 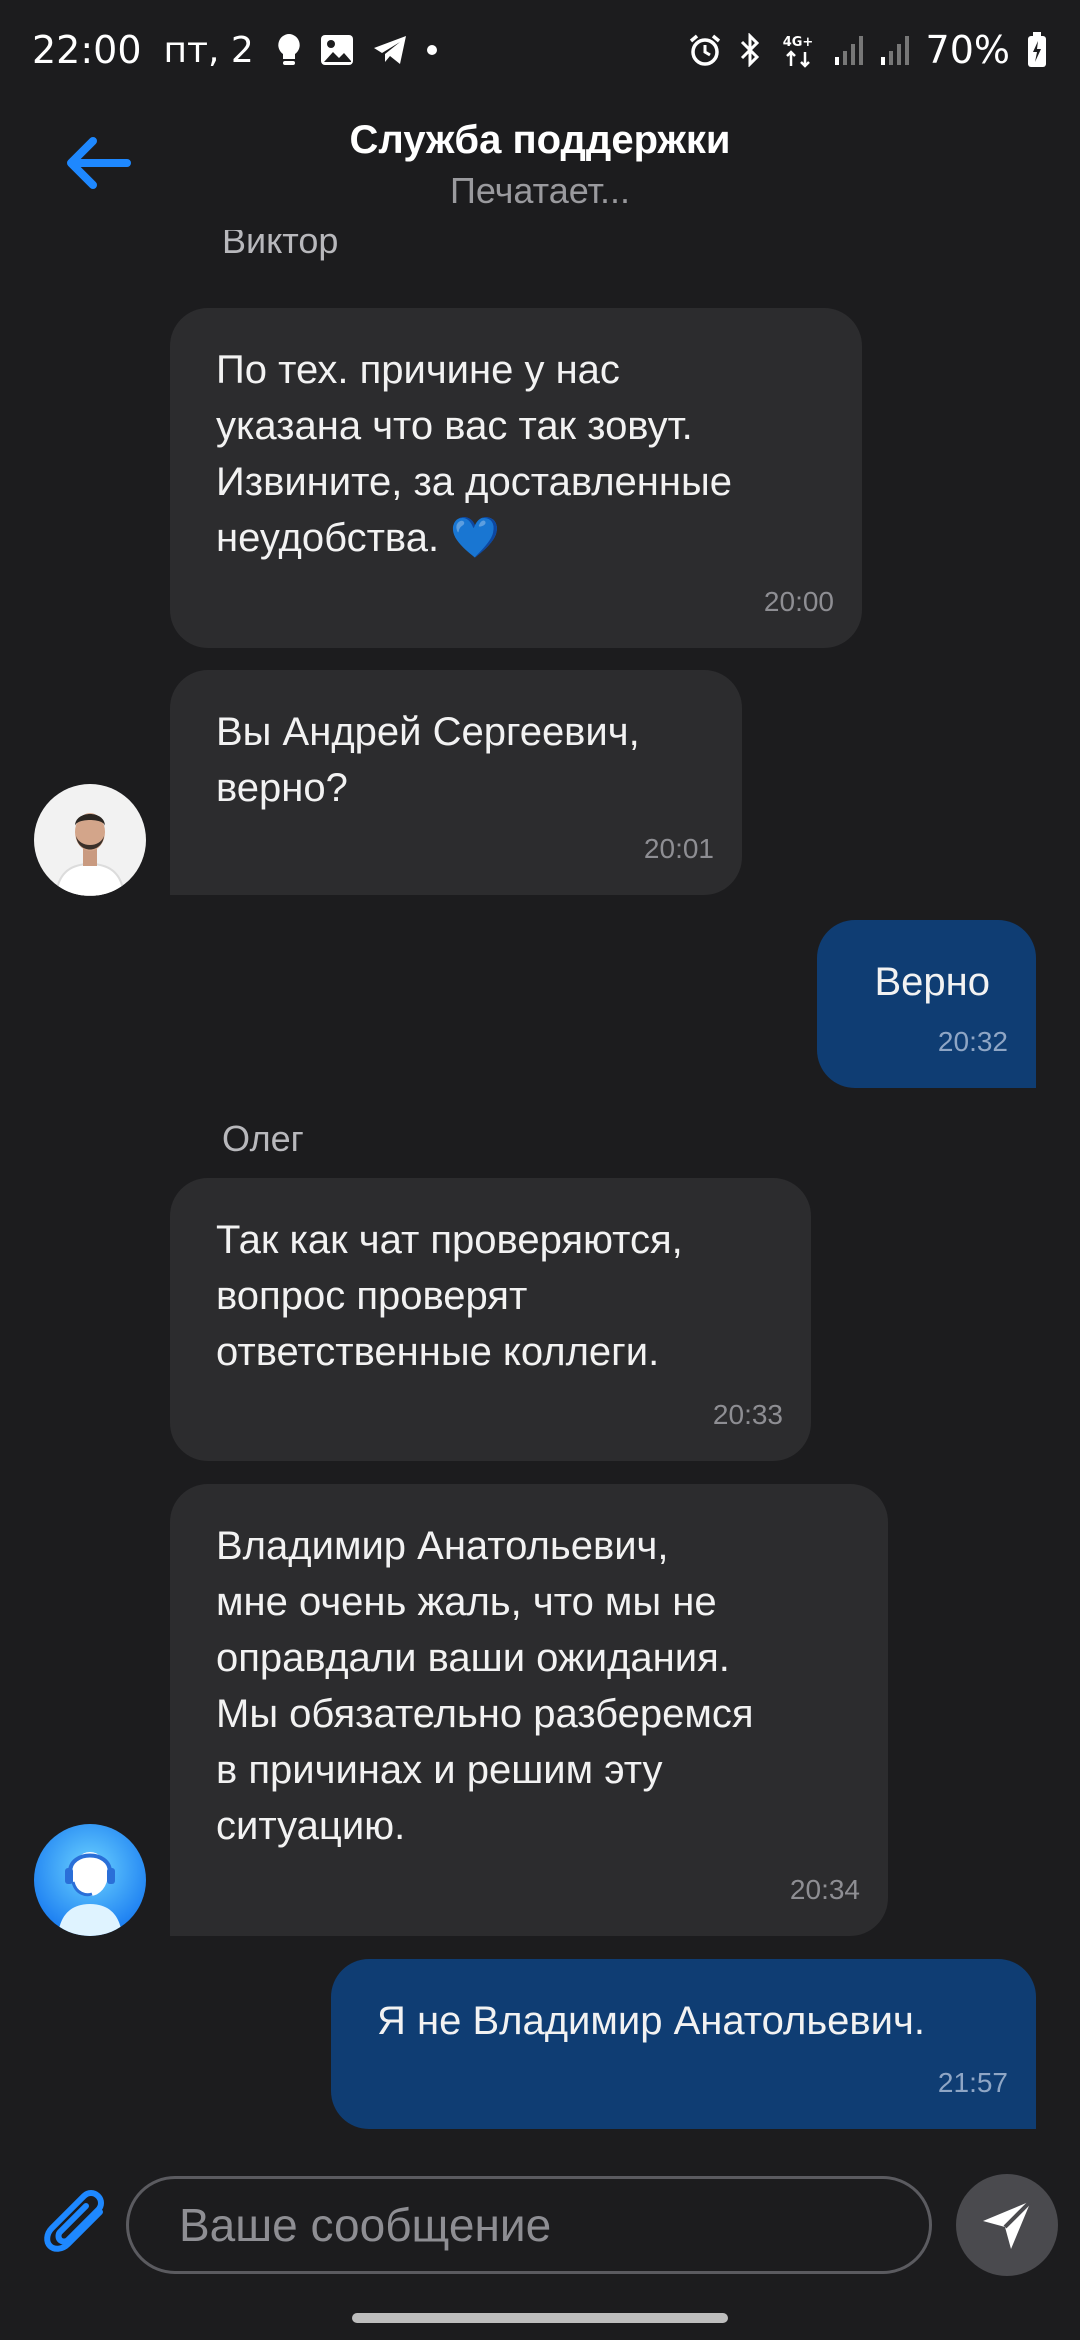 What do you see at coordinates (540, 2318) in the screenshot?
I see `home-indicator` at bounding box center [540, 2318].